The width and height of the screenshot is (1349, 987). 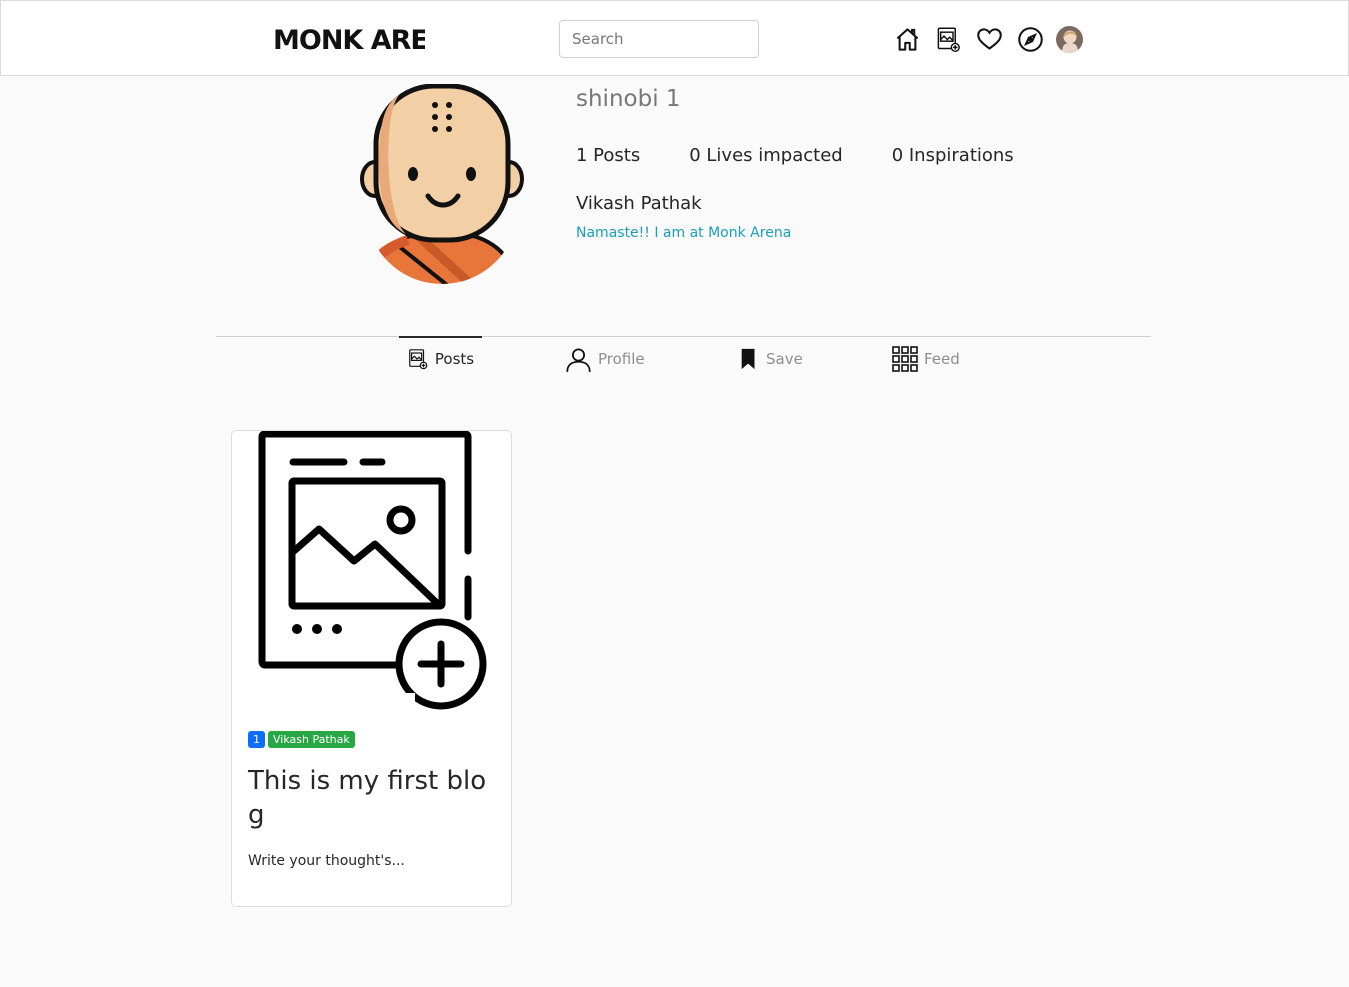 I want to click on top-navbar: MONK ARENA, so click(x=674, y=38).